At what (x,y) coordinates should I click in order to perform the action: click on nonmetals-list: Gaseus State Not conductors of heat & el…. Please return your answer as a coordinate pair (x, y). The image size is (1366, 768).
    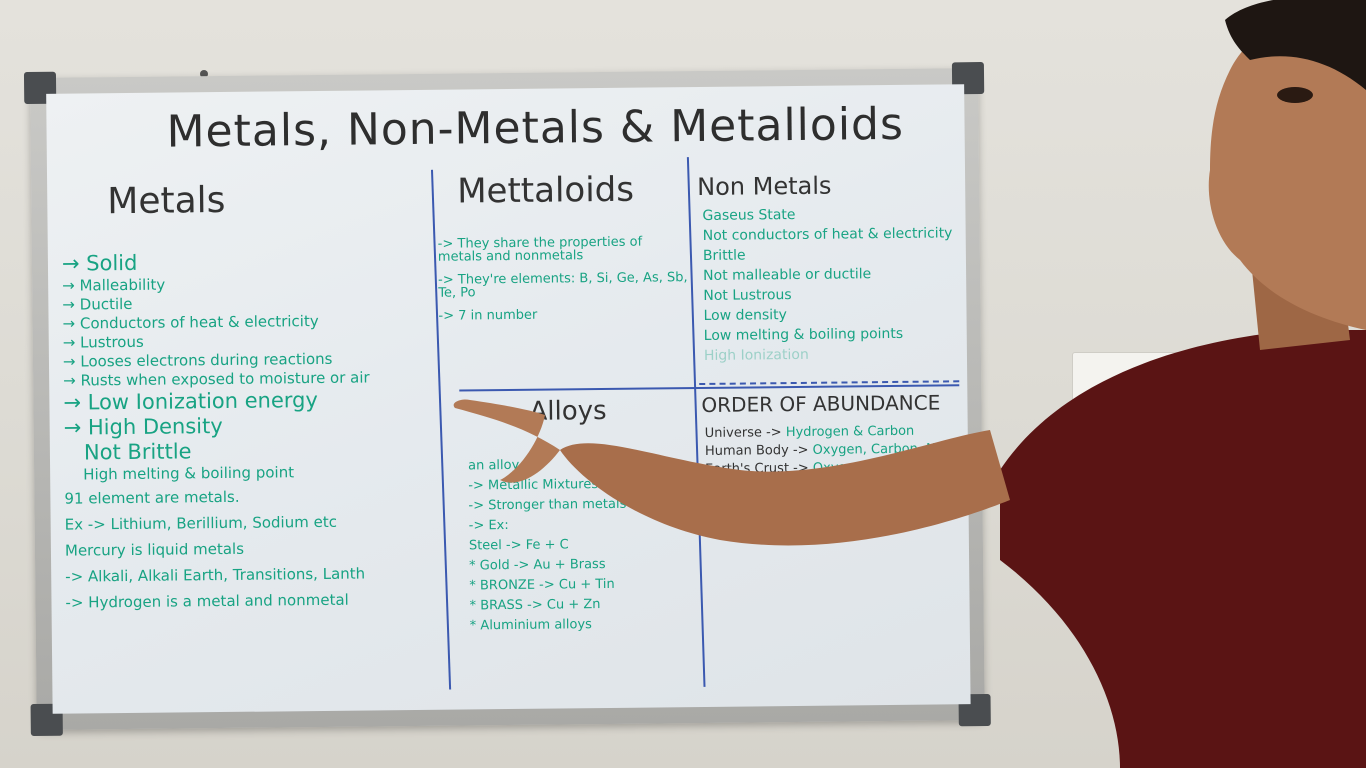
    Looking at the image, I should click on (827, 287).